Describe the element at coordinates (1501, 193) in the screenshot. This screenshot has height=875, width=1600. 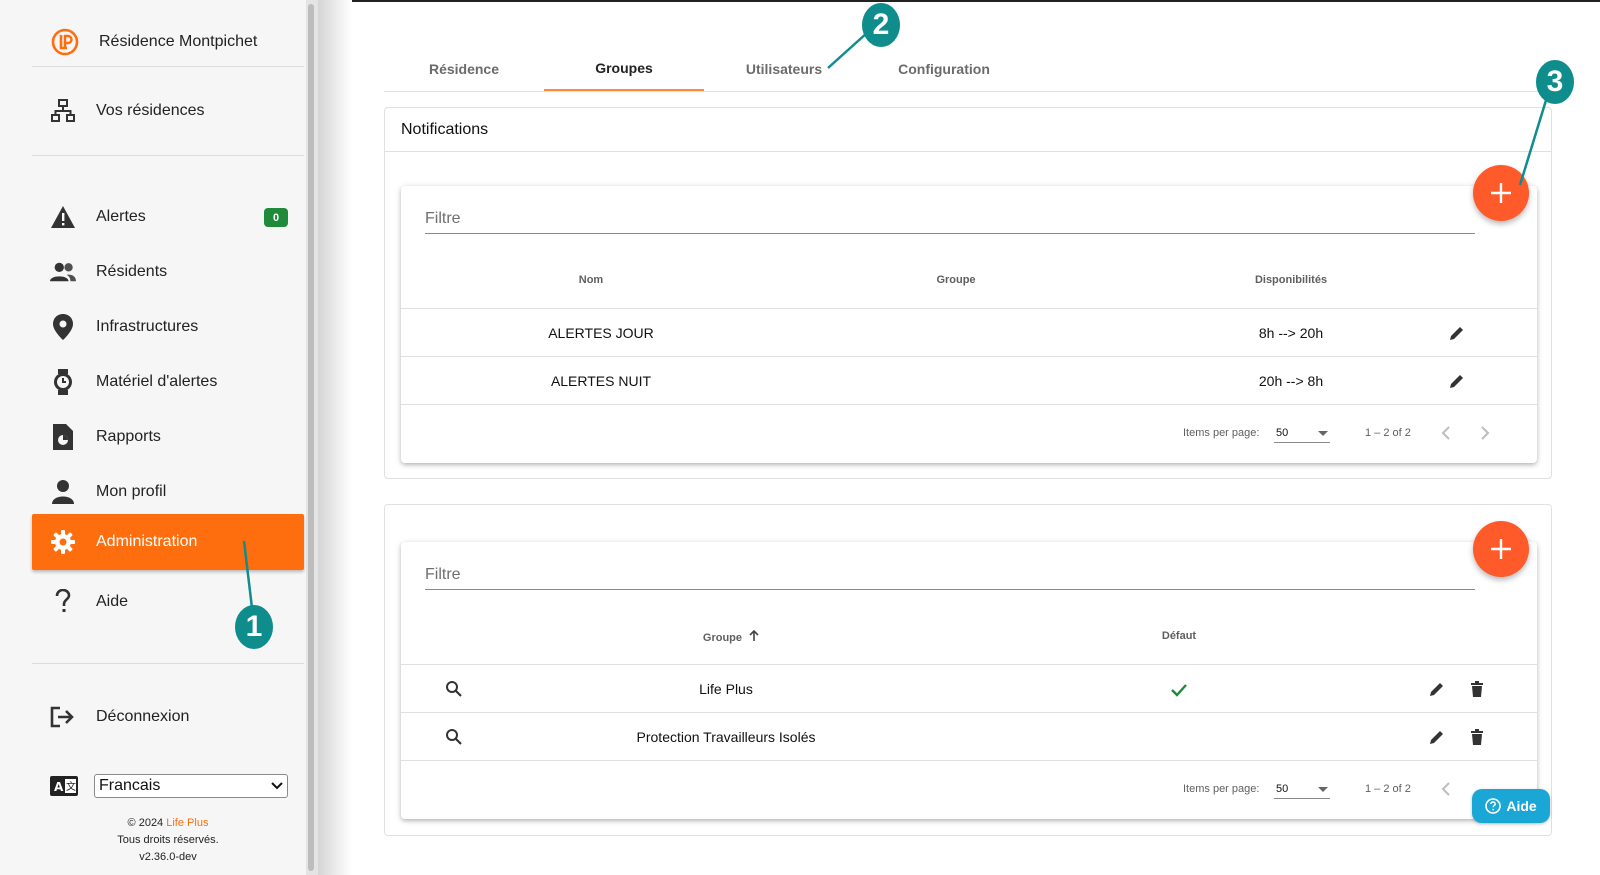
I see `add-notification-button` at that location.